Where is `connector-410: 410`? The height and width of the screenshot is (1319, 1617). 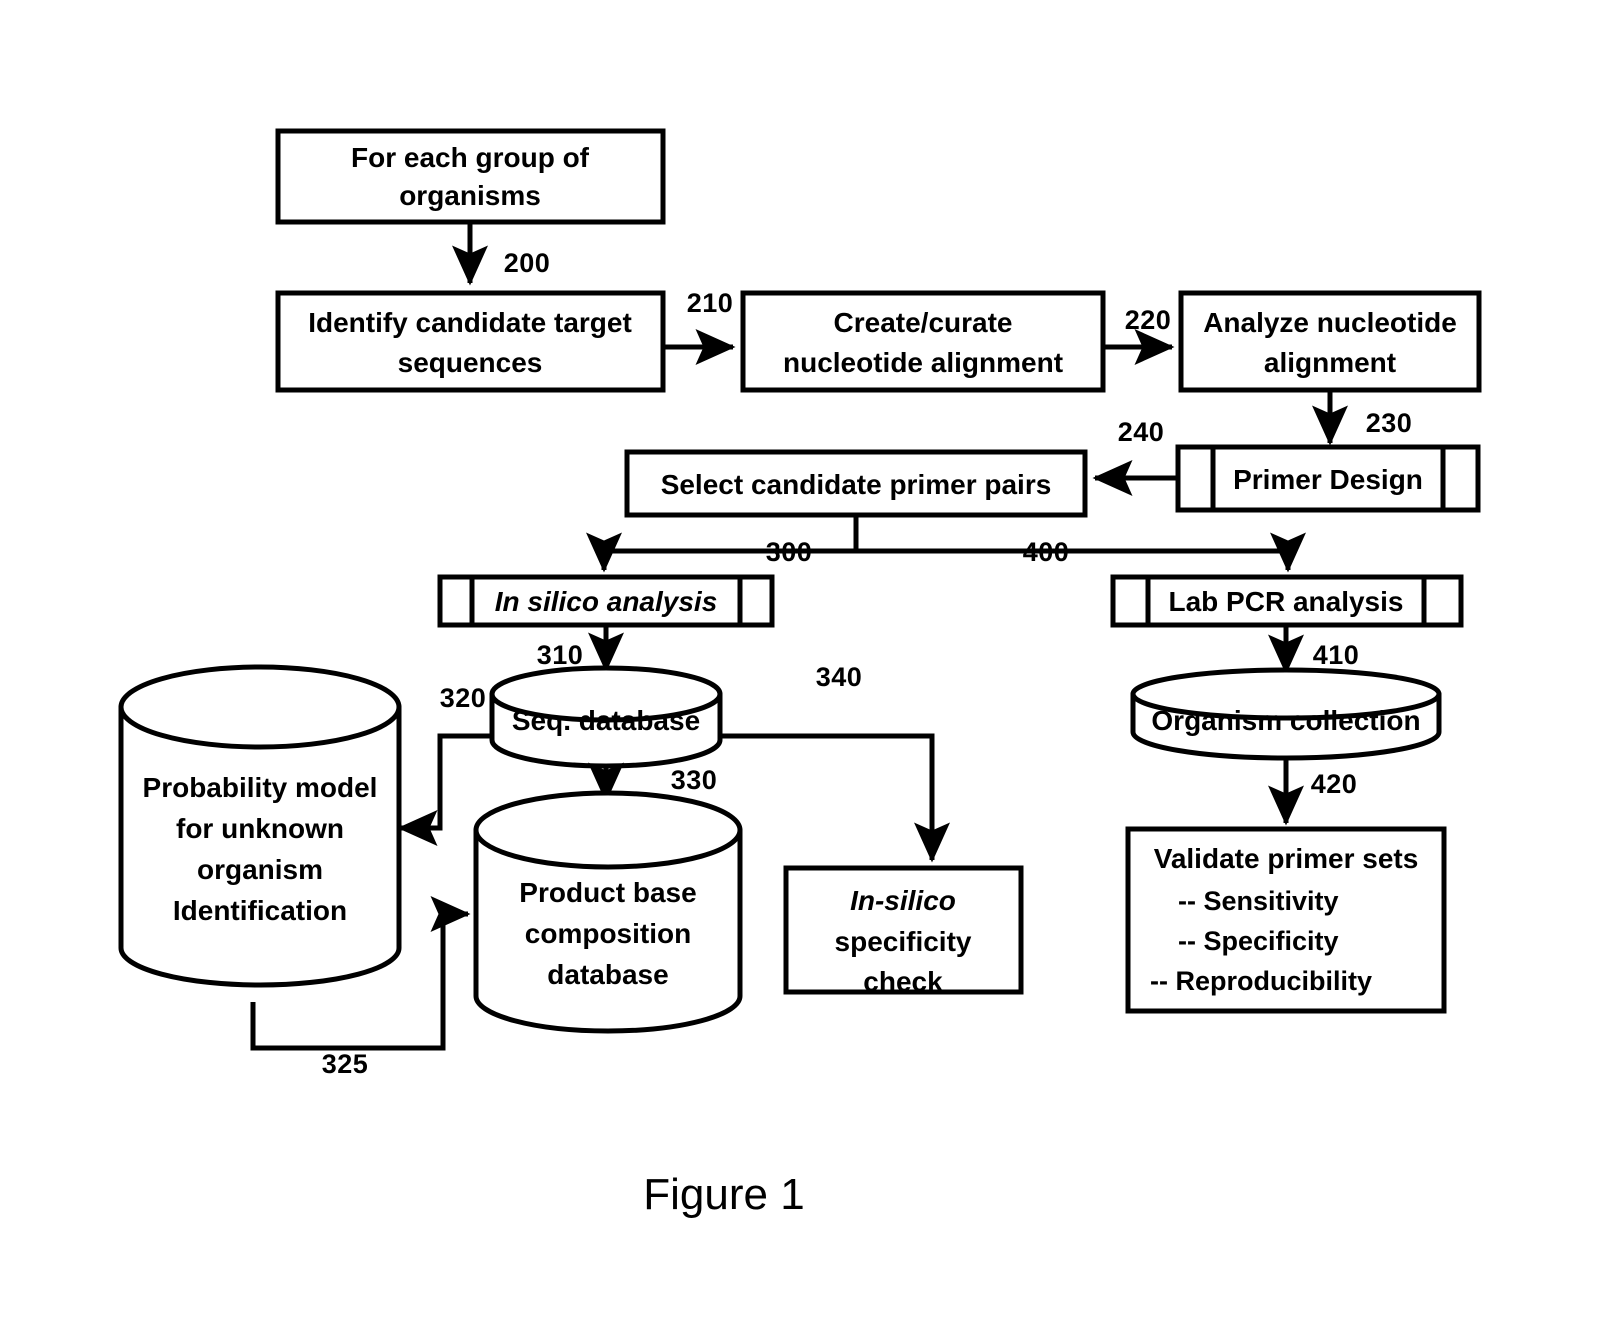
connector-410: 410 is located at coordinates (1313, 650).